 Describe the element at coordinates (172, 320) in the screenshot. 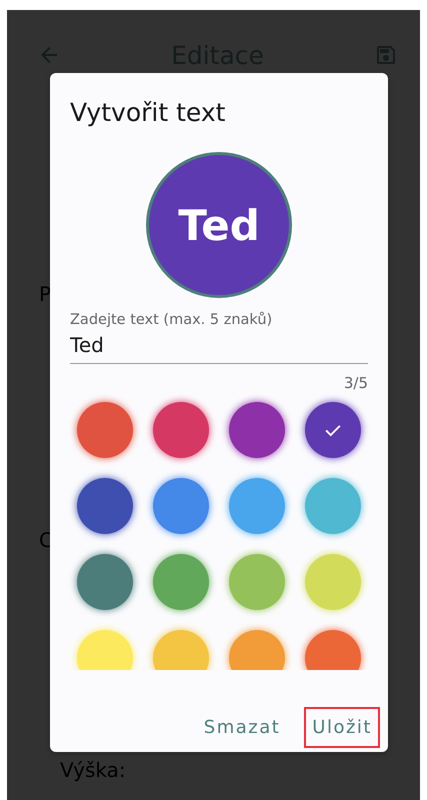

I see `field-label: Zadejte text (max. 5 znaků)` at that location.